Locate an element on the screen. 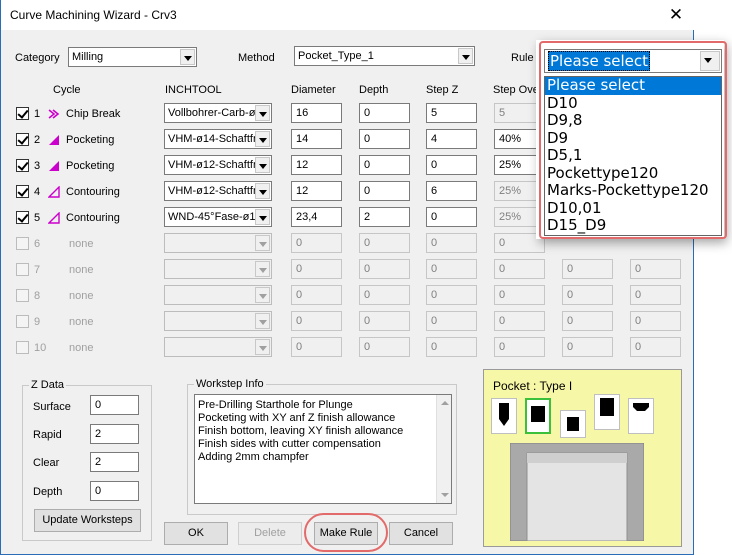 The image size is (732, 555). zdepth-input: 0 is located at coordinates (114, 491).